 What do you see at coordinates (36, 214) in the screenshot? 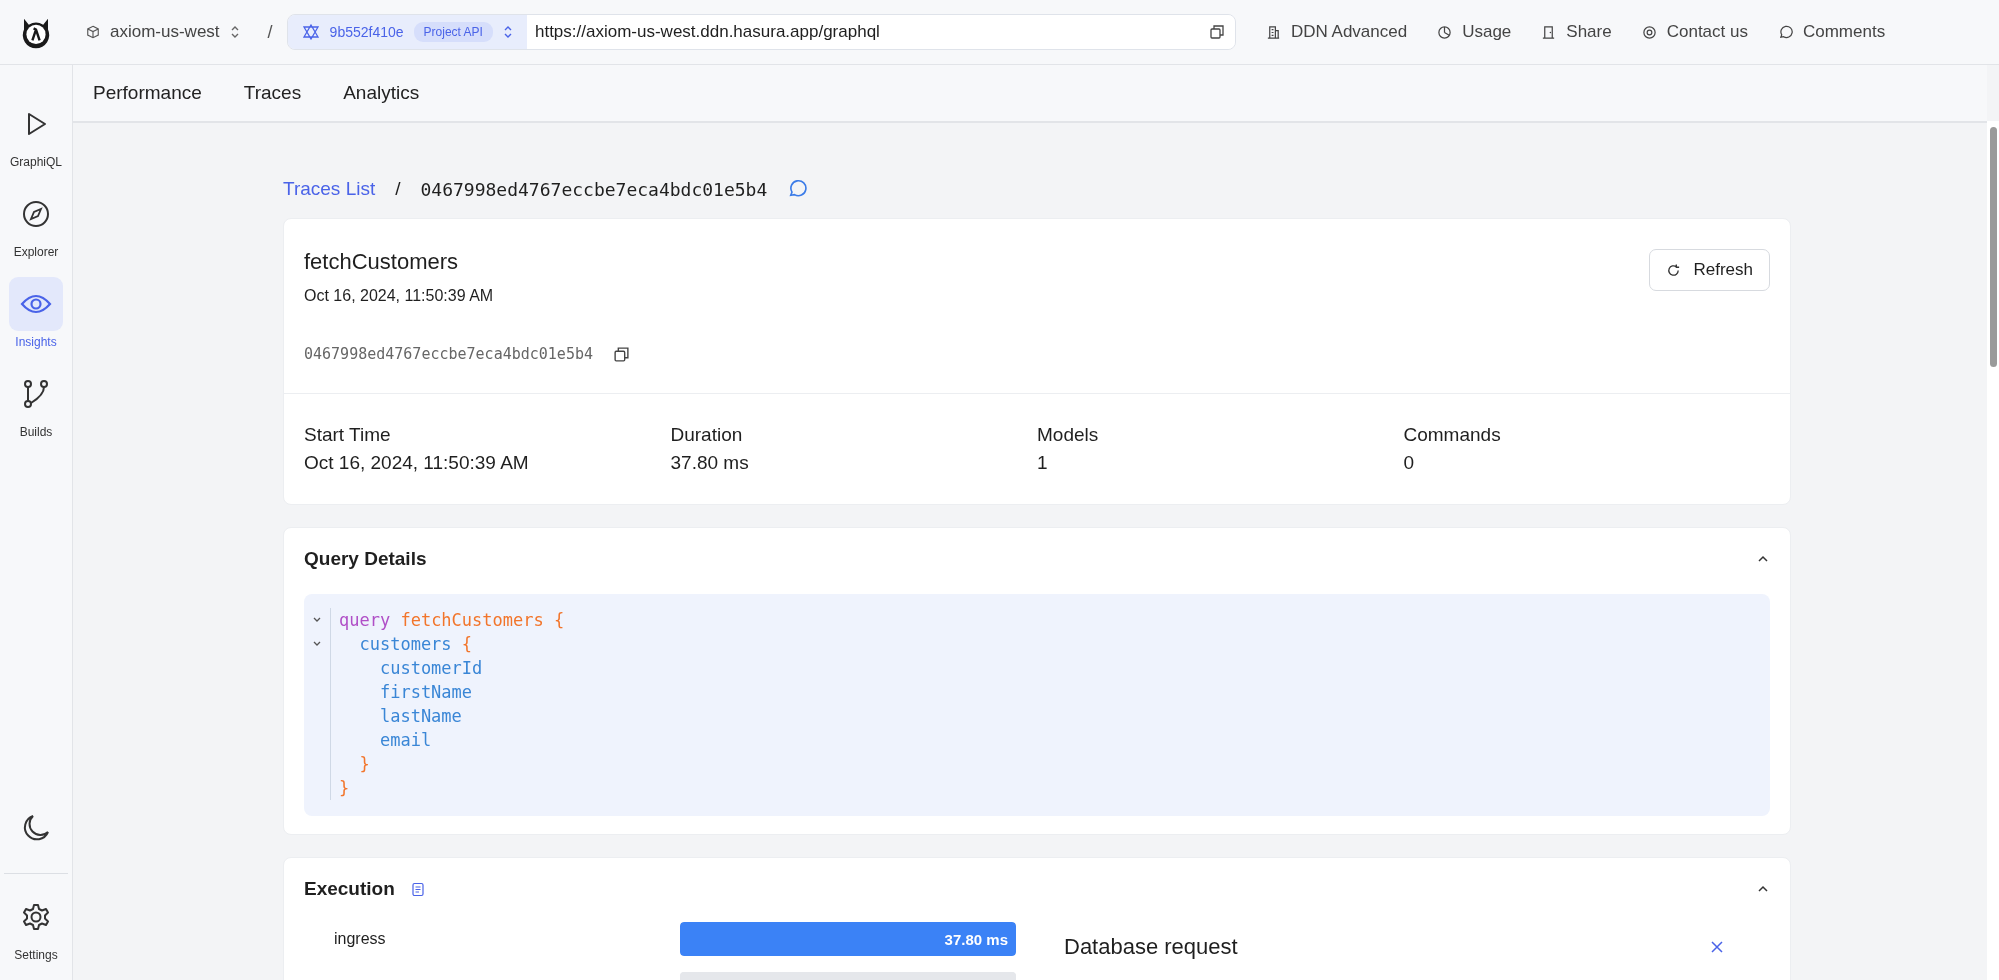
I see `compass-icon` at bounding box center [36, 214].